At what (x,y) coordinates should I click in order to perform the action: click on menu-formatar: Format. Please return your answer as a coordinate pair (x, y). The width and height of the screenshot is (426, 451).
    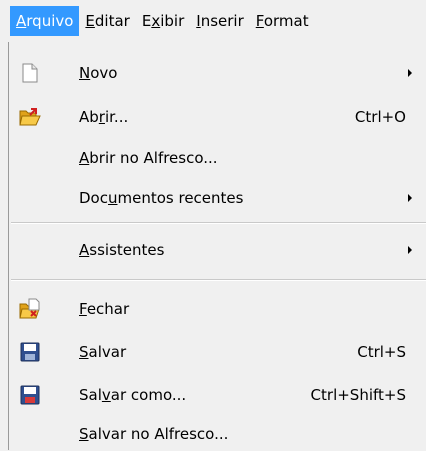
    Looking at the image, I should click on (282, 21).